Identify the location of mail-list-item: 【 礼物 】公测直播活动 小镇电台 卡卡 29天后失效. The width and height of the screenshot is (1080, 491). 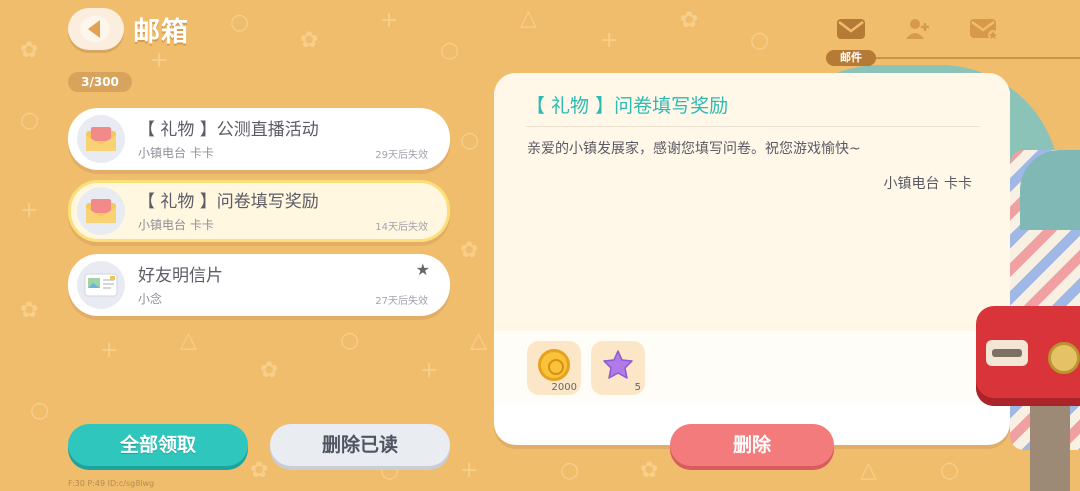
(259, 139).